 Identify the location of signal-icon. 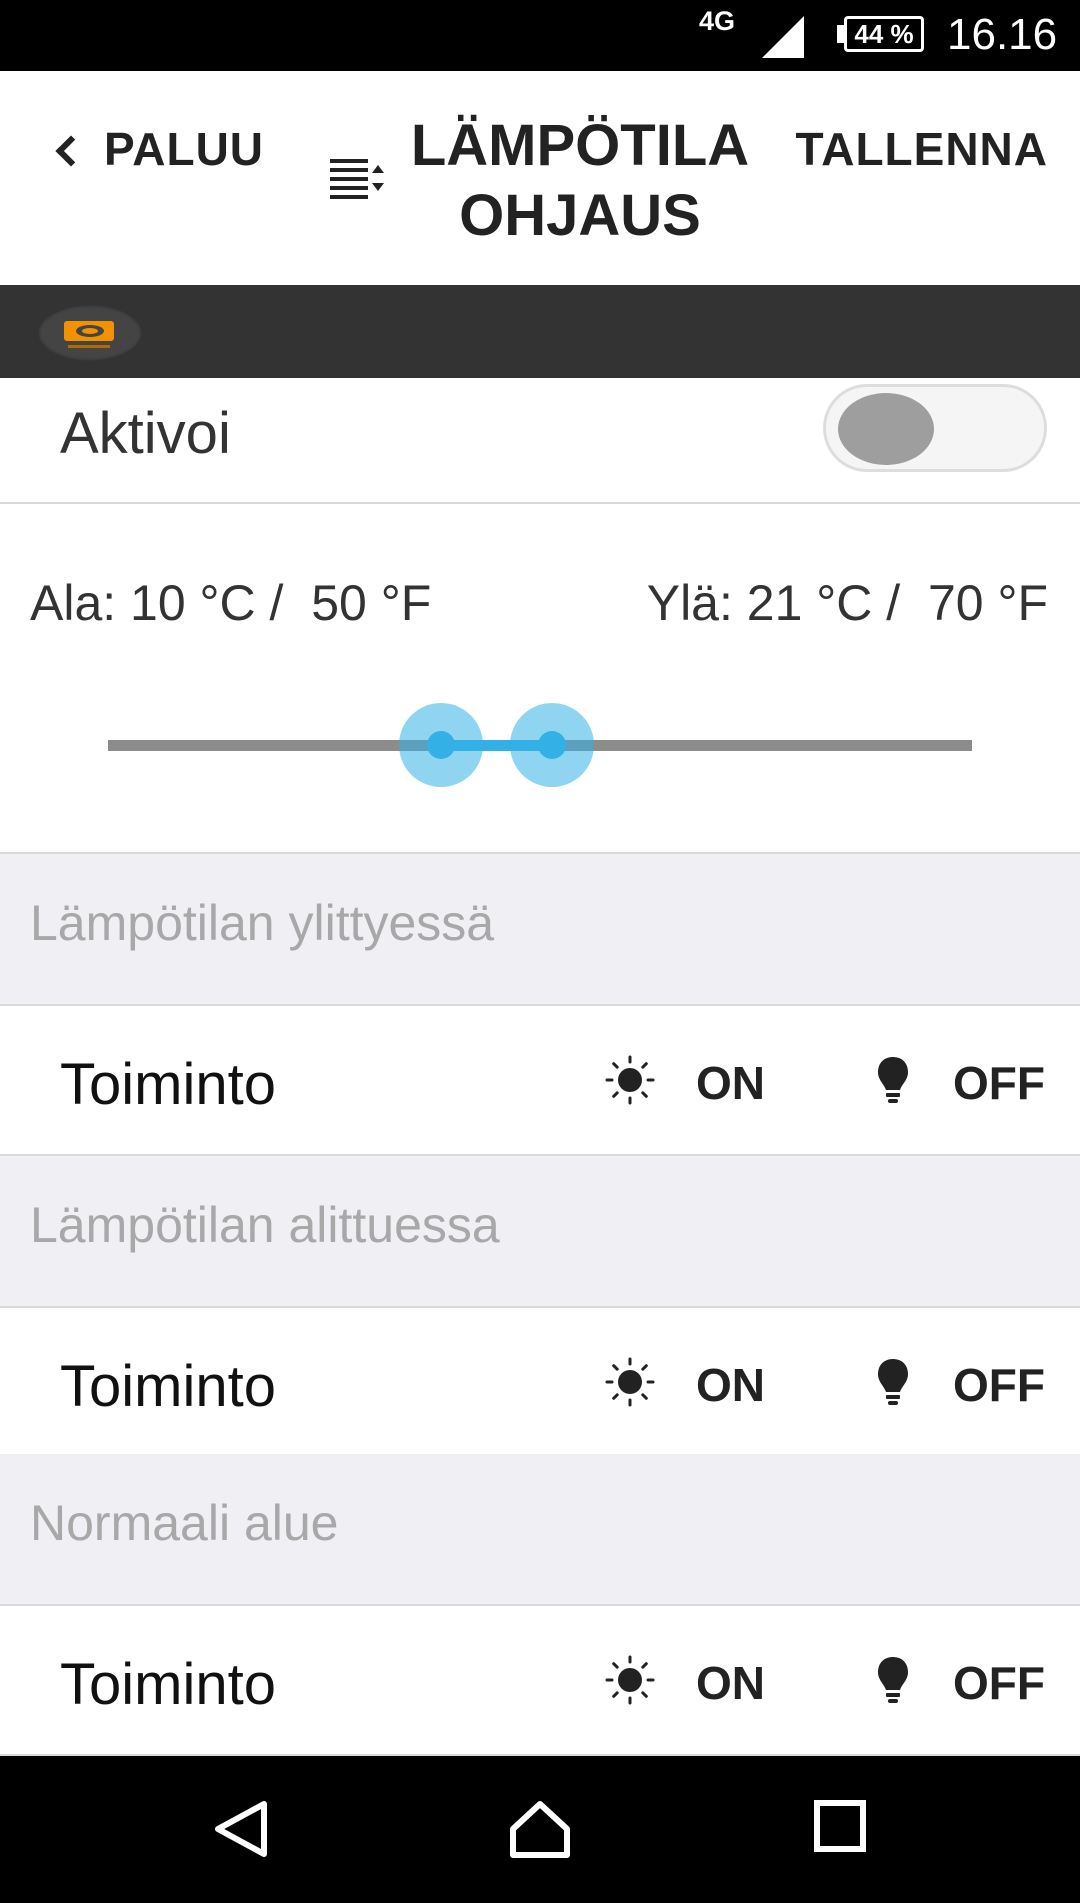
(783, 39).